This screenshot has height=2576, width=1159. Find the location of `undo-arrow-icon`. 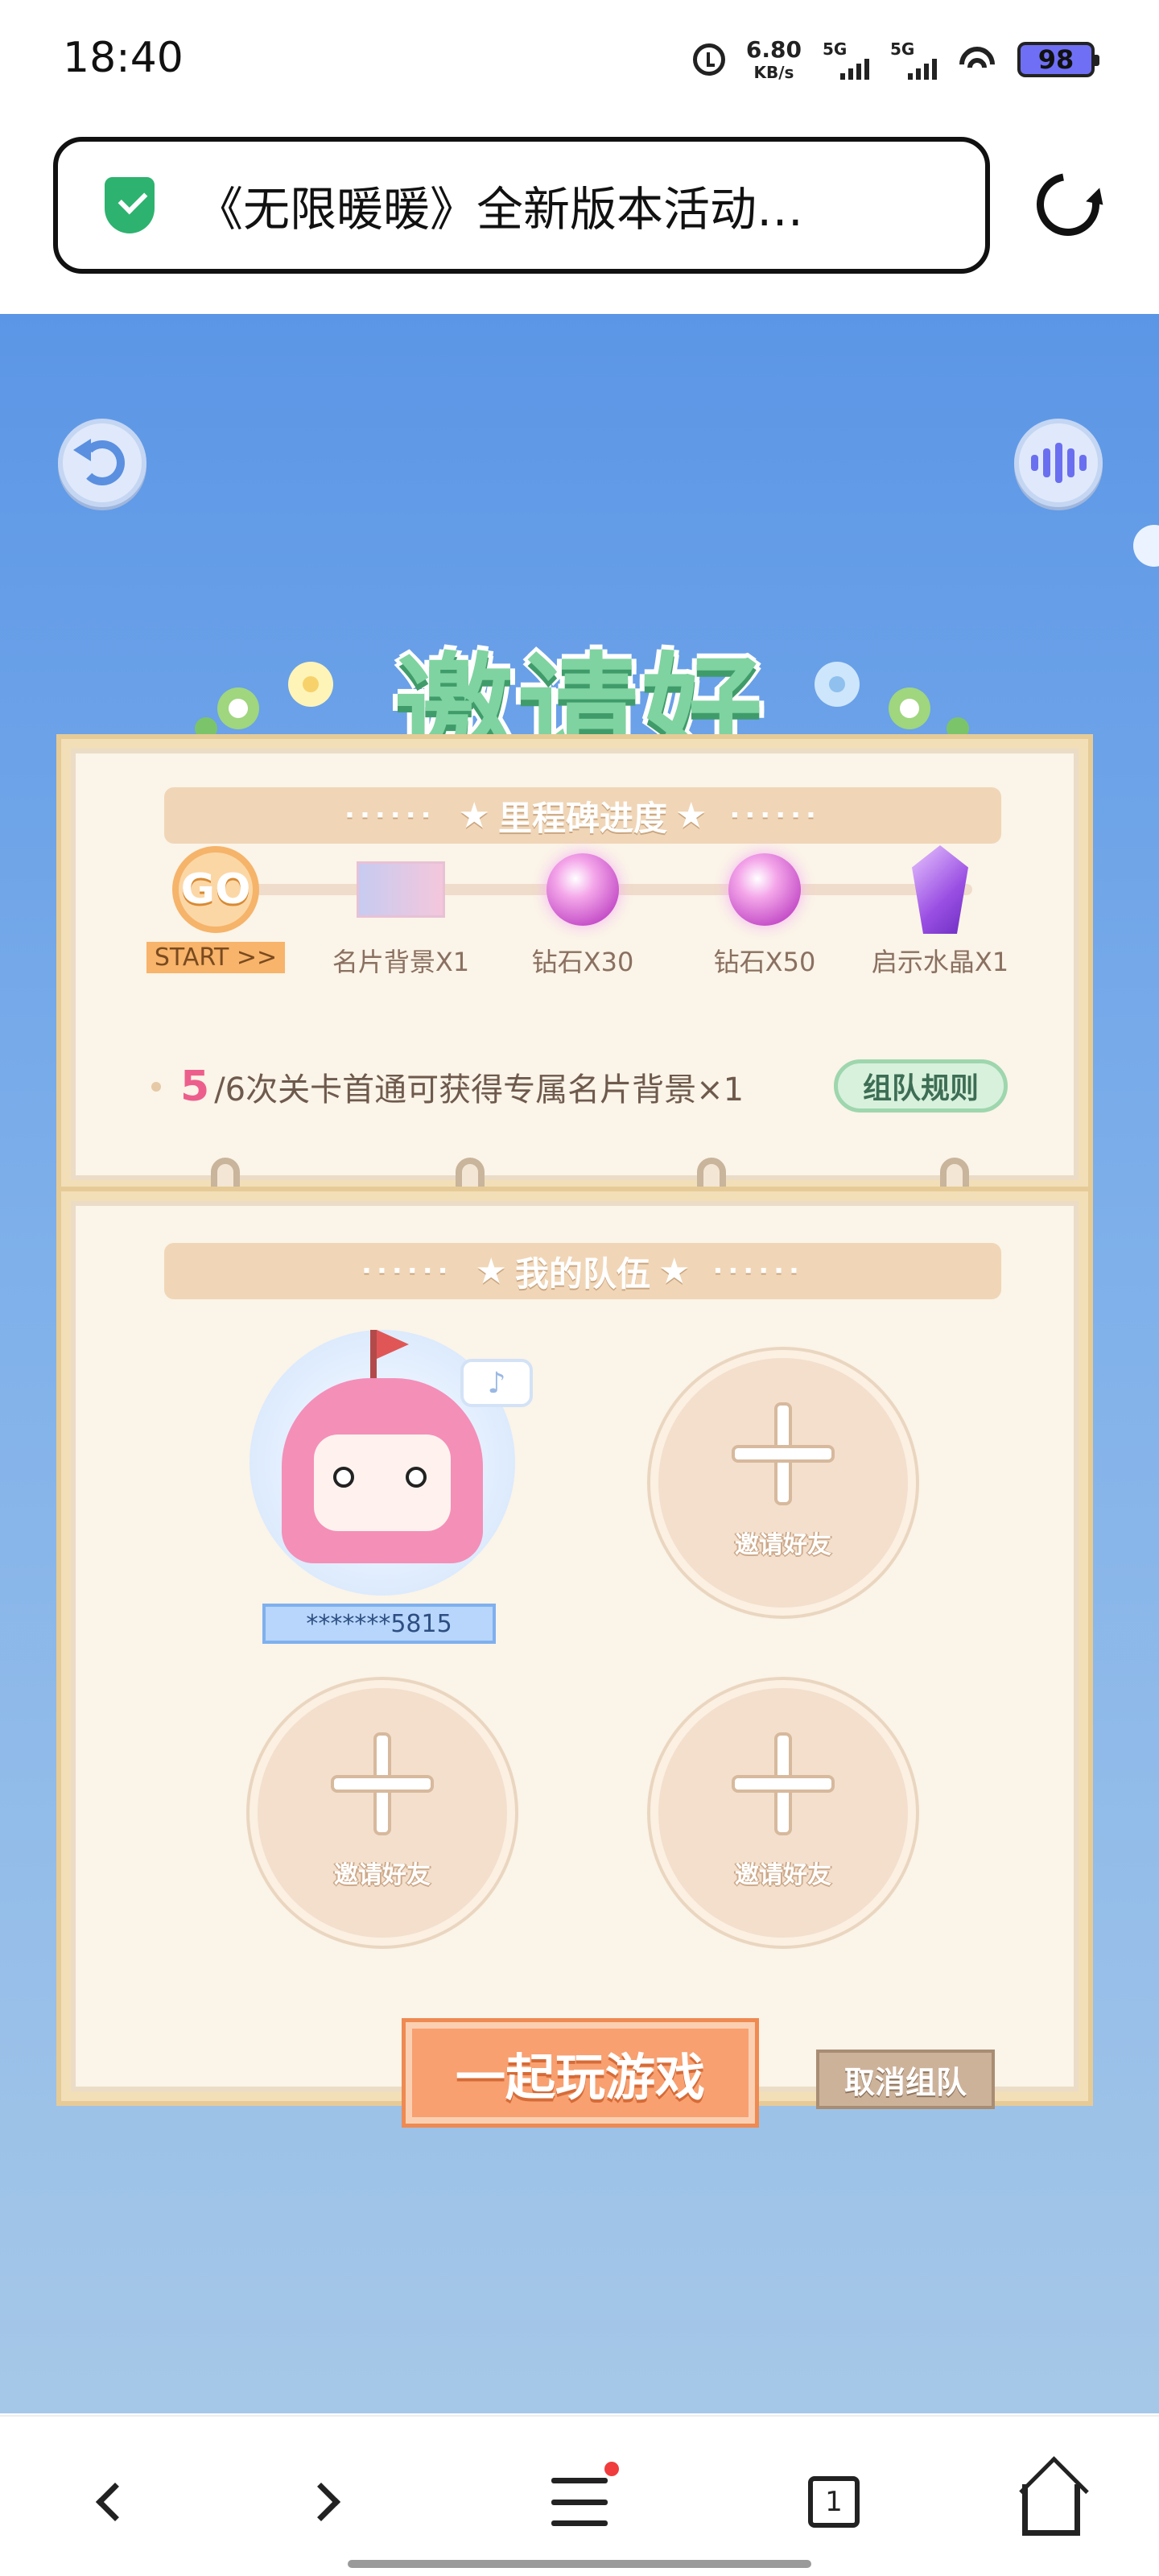

undo-arrow-icon is located at coordinates (99, 462).